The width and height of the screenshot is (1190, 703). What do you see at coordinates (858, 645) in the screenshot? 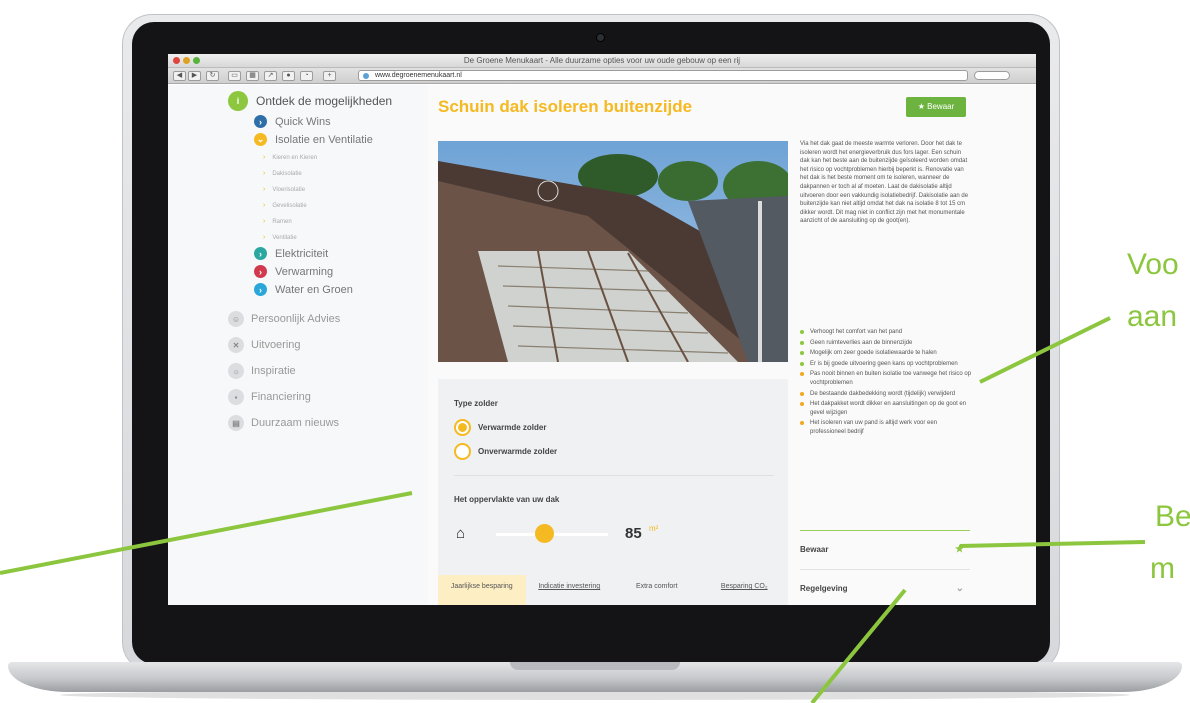
I see `callout-line-rules` at bounding box center [858, 645].